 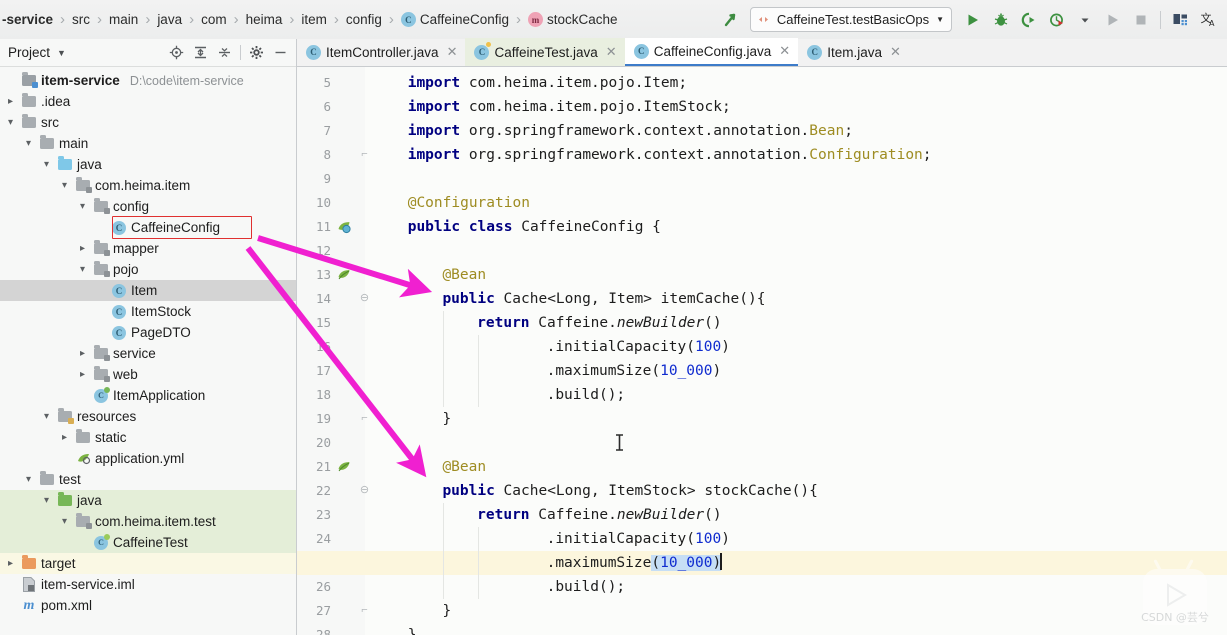 I want to click on rerun-button, so click(x=1113, y=20).